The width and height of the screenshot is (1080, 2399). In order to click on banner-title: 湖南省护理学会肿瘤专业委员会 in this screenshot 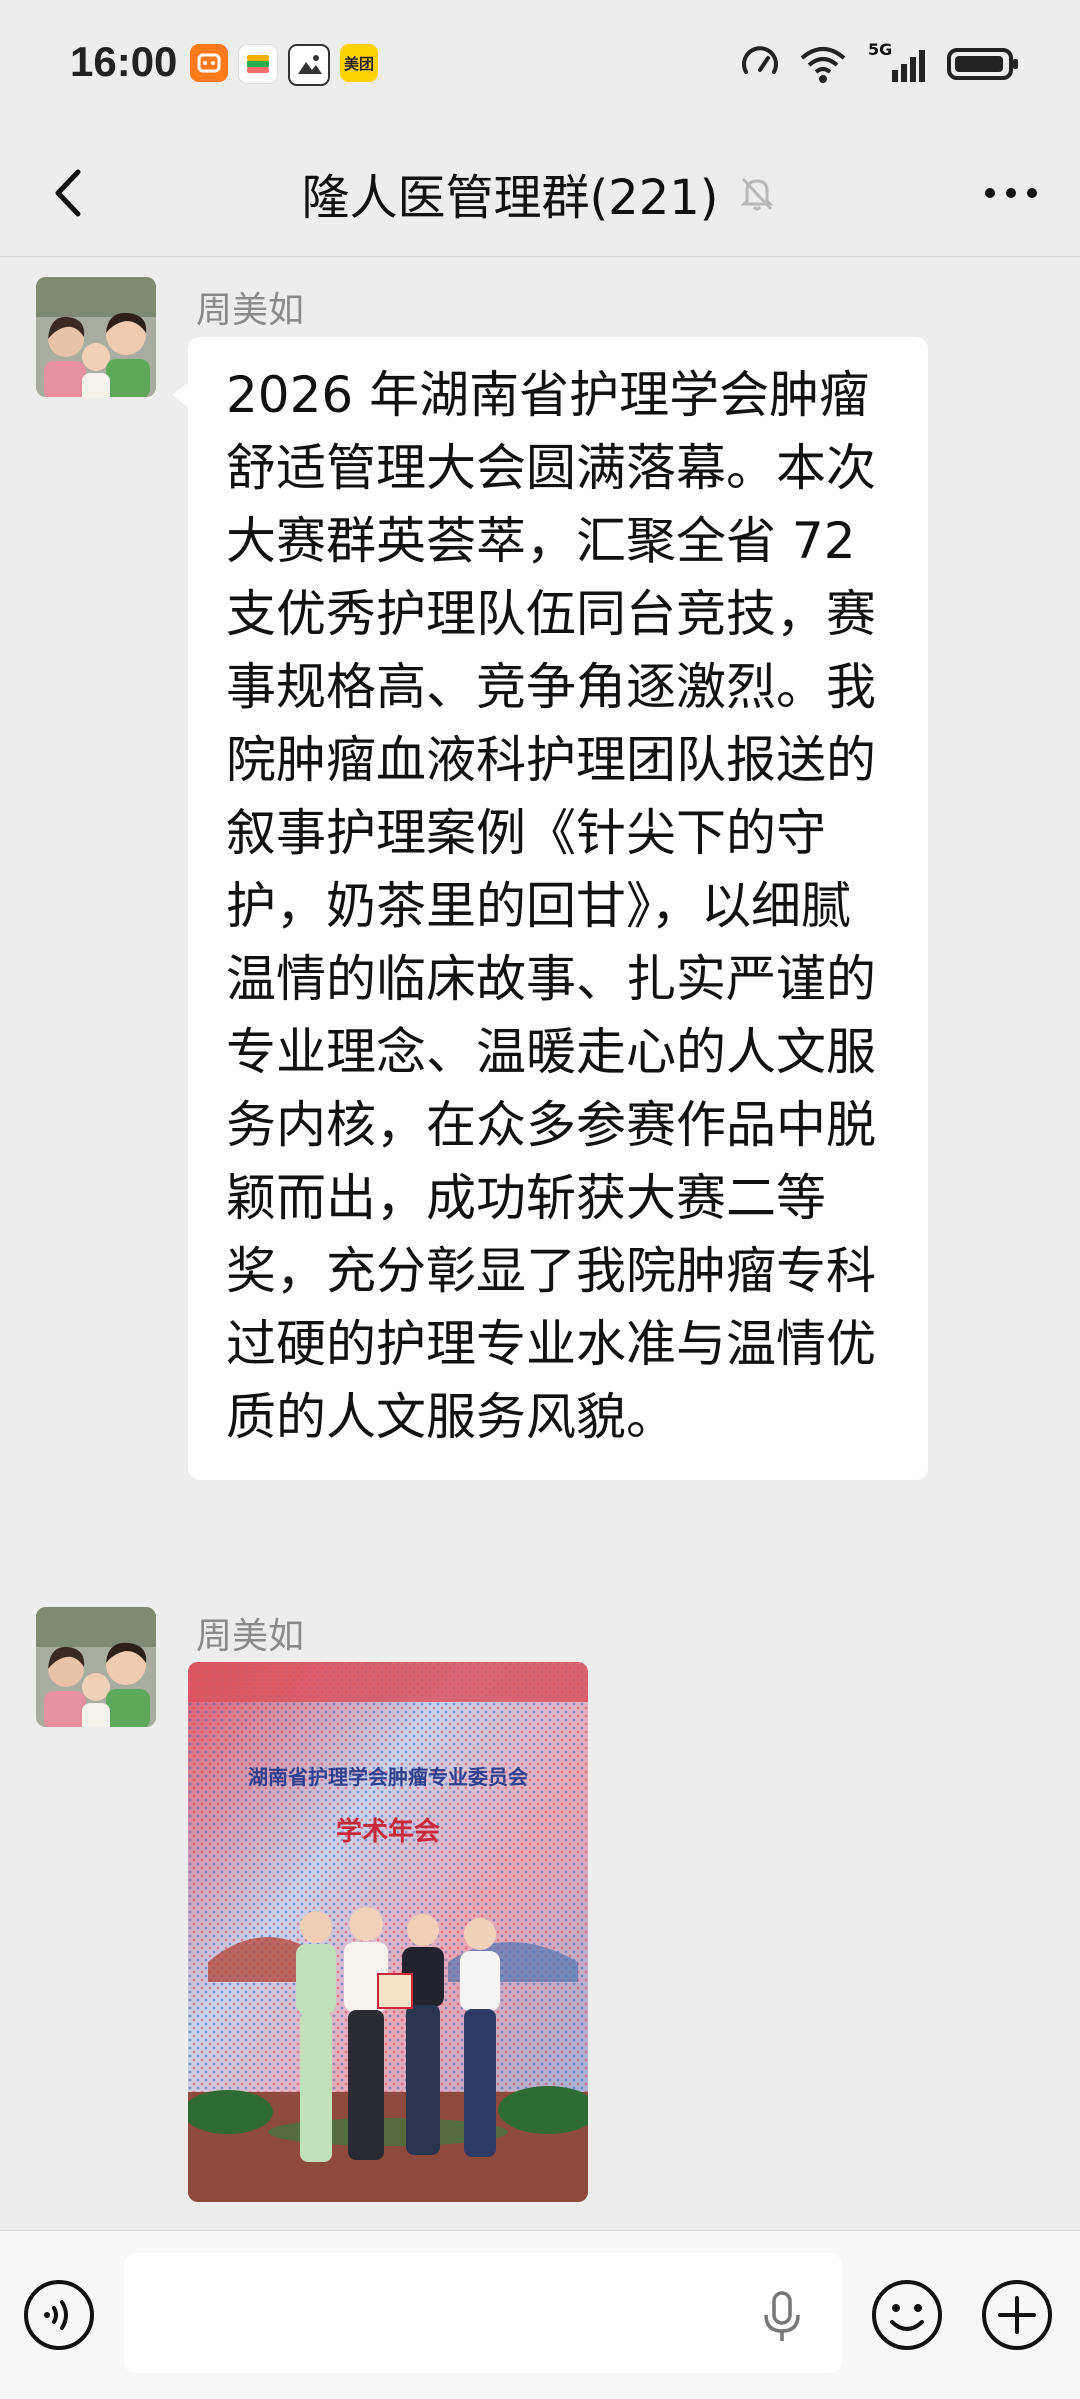, I will do `click(388, 1777)`.